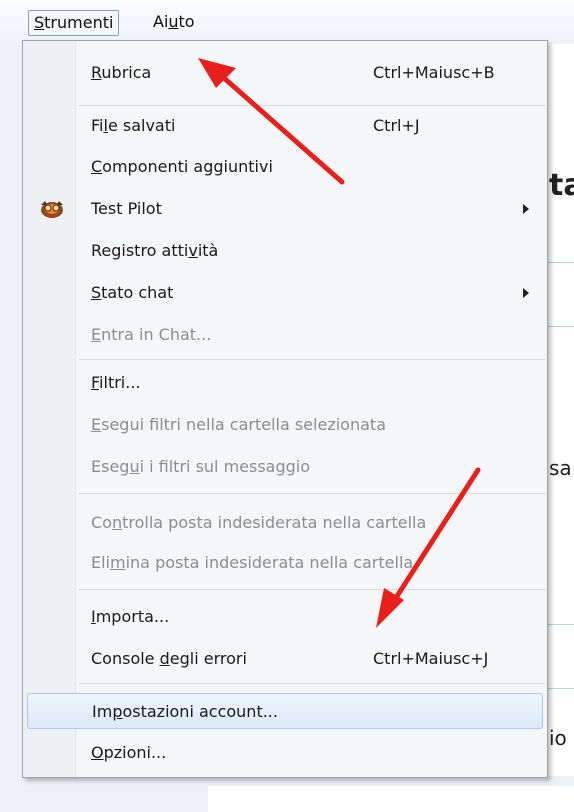  What do you see at coordinates (269, 562) in the screenshot?
I see `menu-item-label: ina posta indesiderata nella cartella` at bounding box center [269, 562].